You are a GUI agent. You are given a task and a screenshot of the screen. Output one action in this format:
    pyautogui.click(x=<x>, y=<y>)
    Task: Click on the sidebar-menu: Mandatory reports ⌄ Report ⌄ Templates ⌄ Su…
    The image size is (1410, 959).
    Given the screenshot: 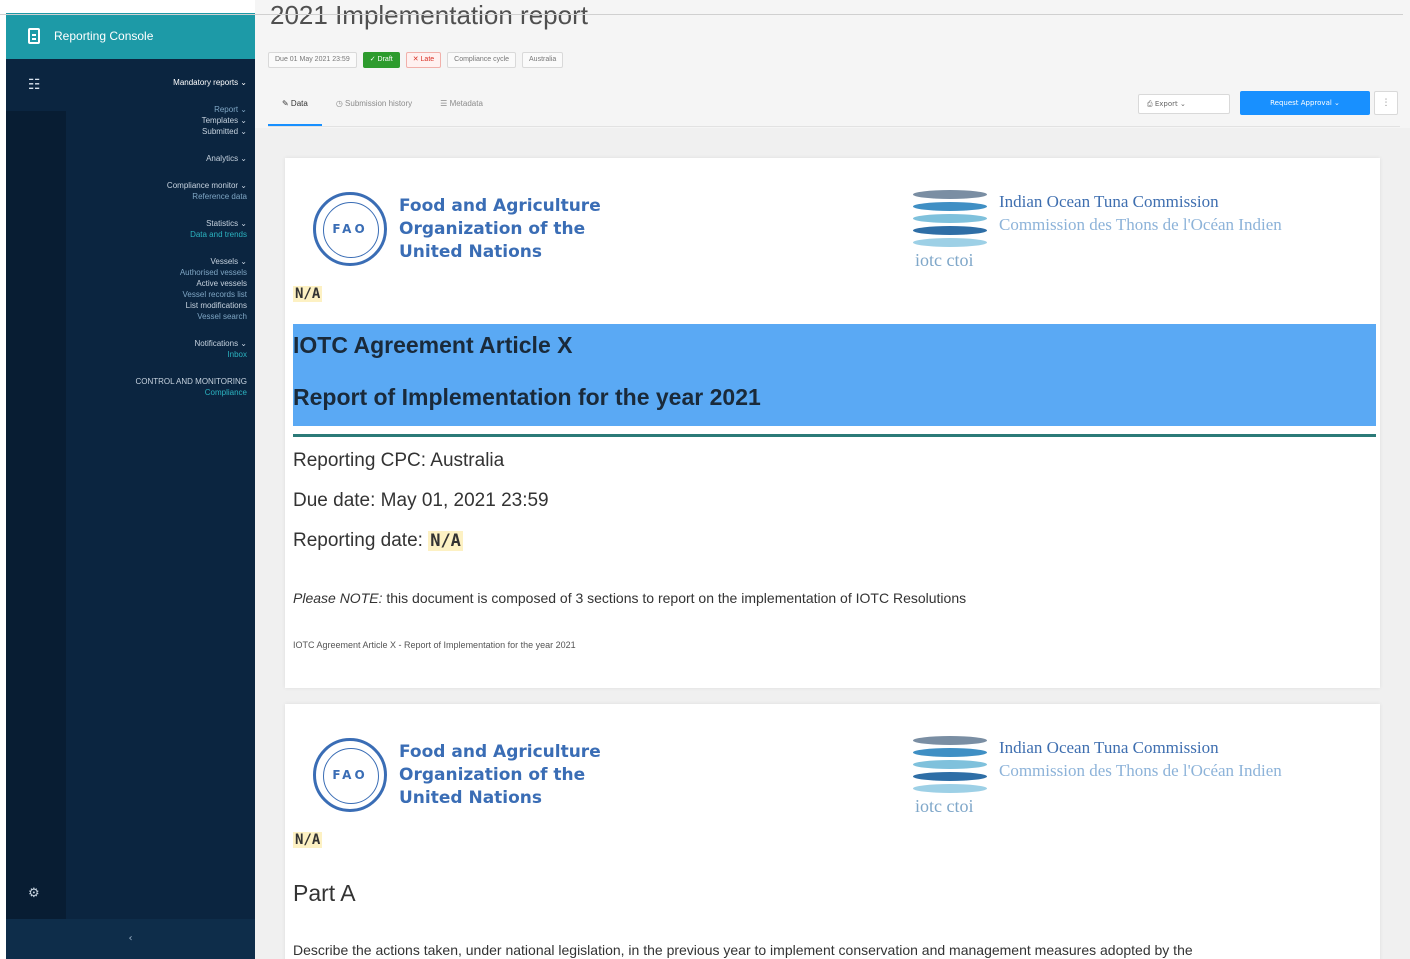 What is the action you would take?
    pyautogui.click(x=152, y=237)
    